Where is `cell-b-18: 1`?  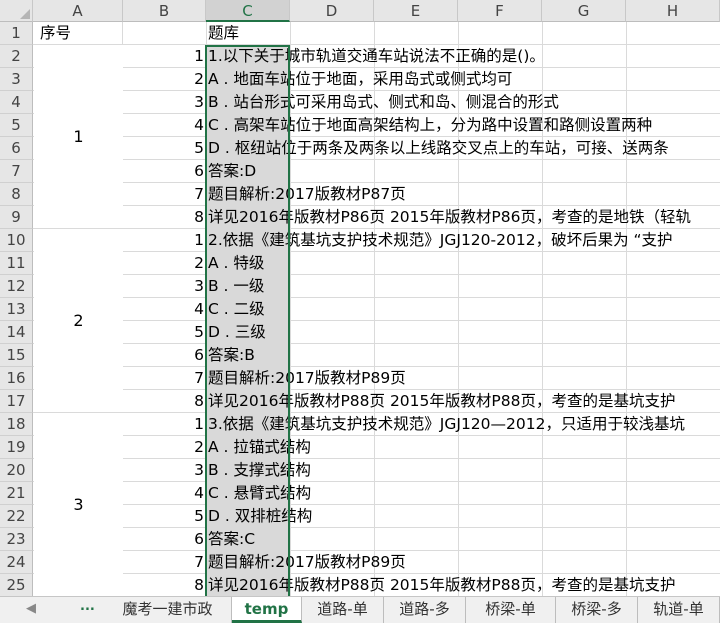 cell-b-18: 1 is located at coordinates (163, 424).